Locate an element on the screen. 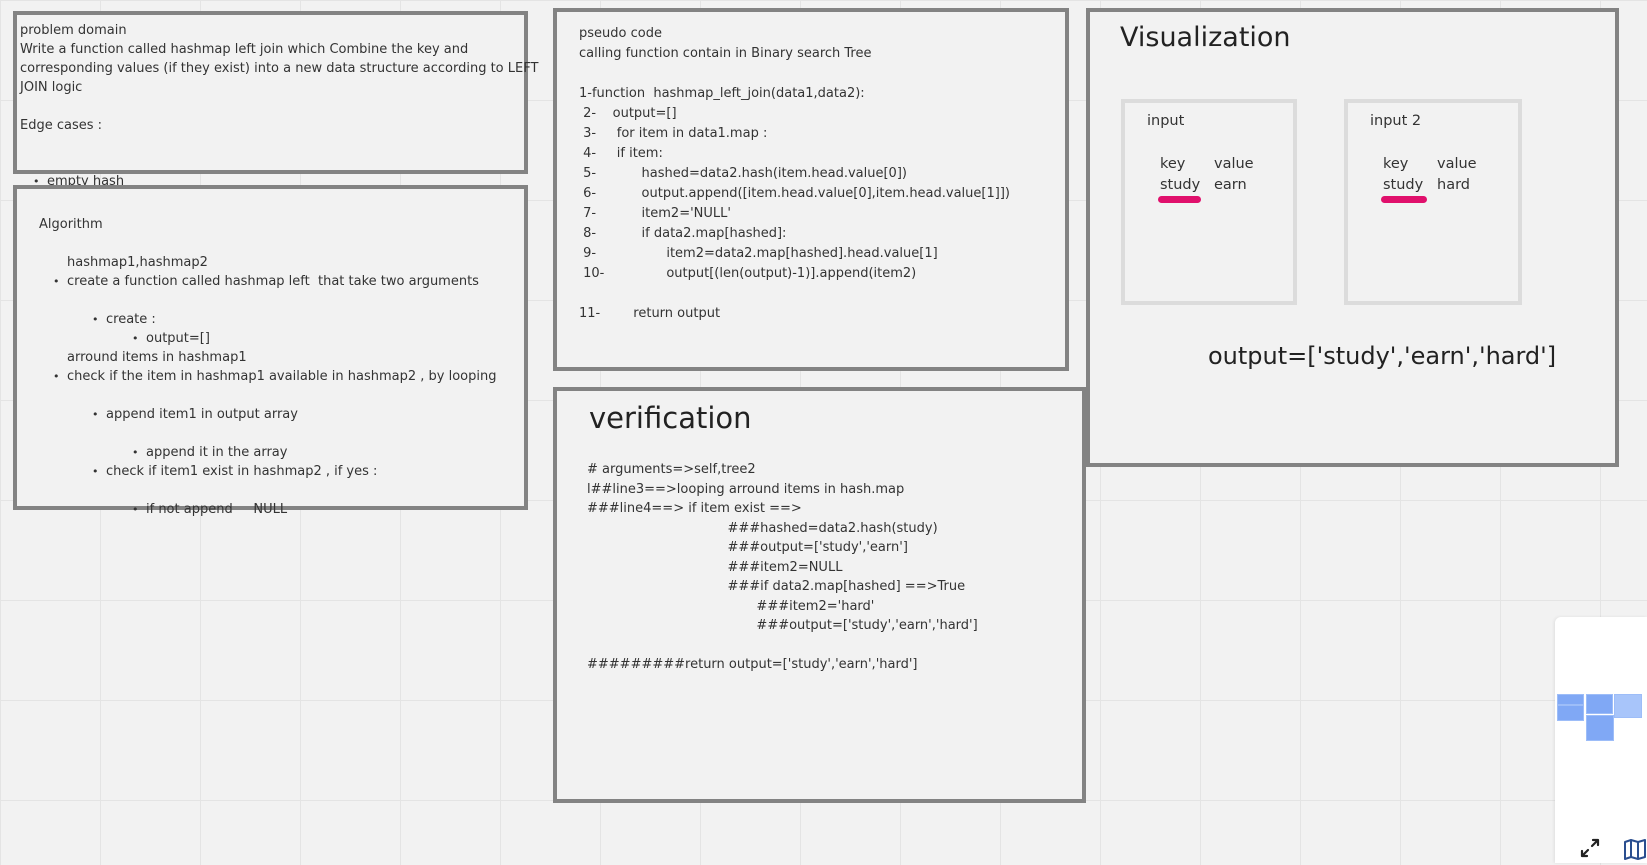 The image size is (1647, 865). input-1-value: earn is located at coordinates (1230, 185).